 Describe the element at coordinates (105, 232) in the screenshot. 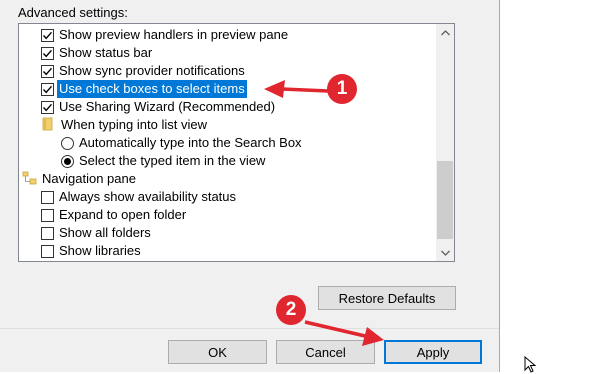

I see `item-label: Show all folders` at that location.